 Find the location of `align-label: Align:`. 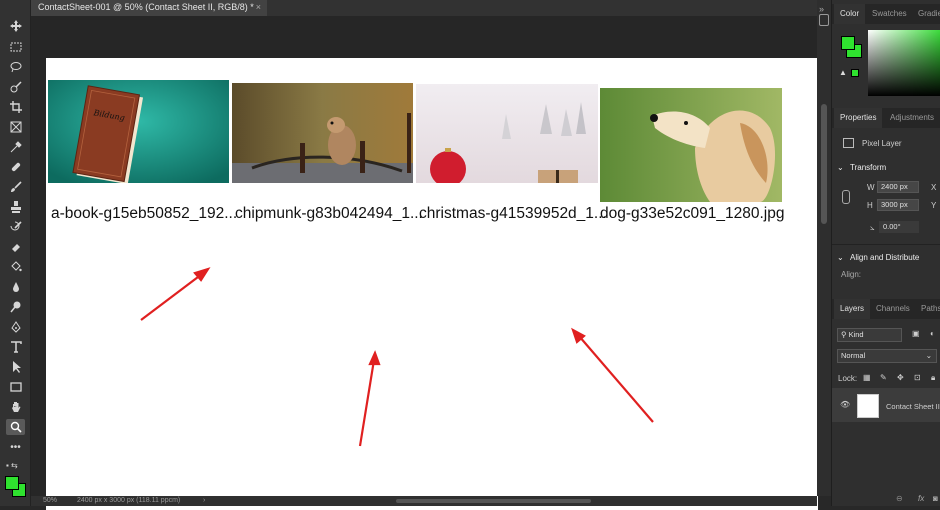

align-label: Align: is located at coordinates (851, 274).